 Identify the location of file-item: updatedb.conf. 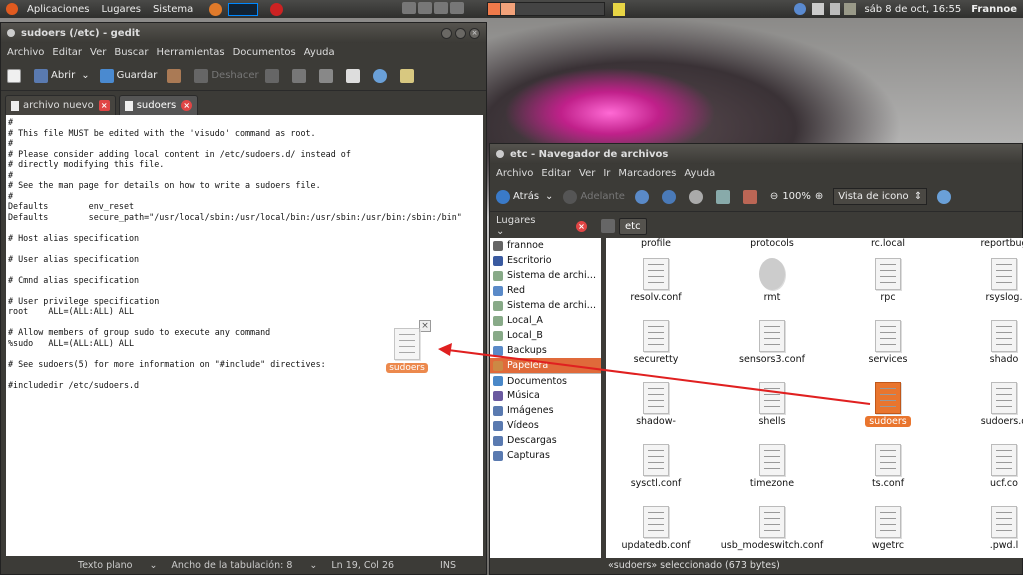
(658, 528).